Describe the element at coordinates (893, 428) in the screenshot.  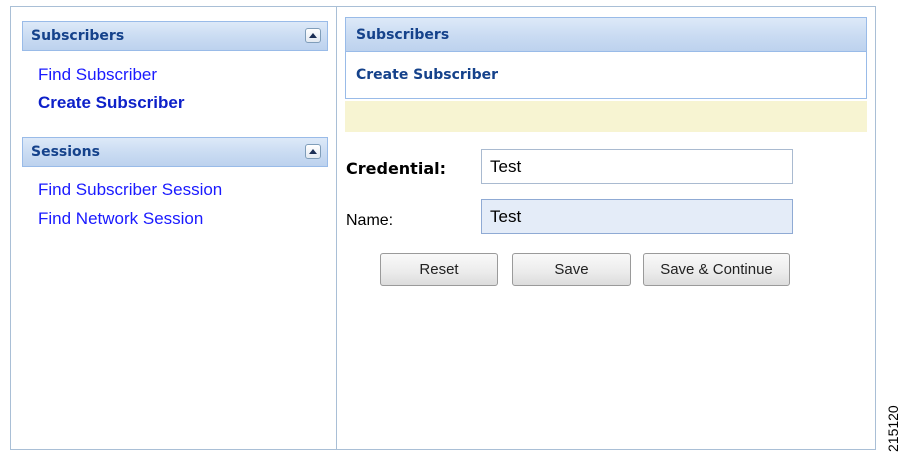
I see `figure-id: 215120` at that location.